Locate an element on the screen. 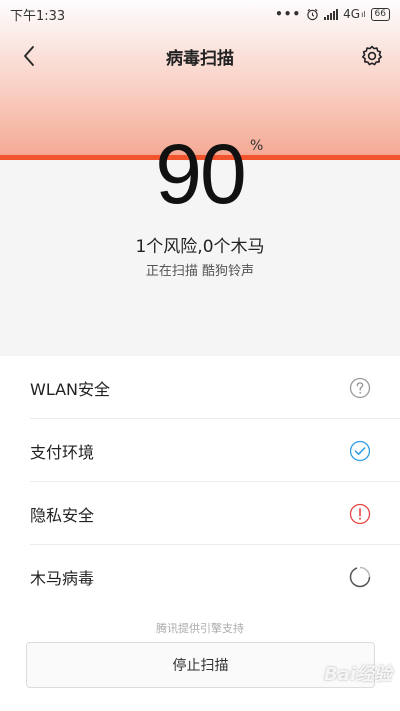 The width and height of the screenshot is (400, 711). scan-percentage: 90 % is located at coordinates (200, 174).